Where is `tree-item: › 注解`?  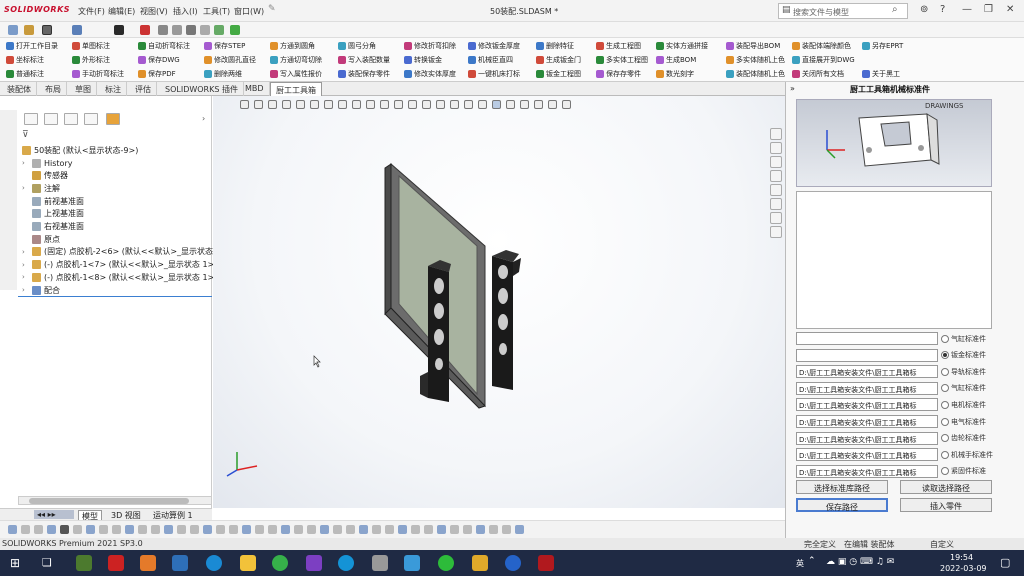
tree-item: › 注解 is located at coordinates (41, 188).